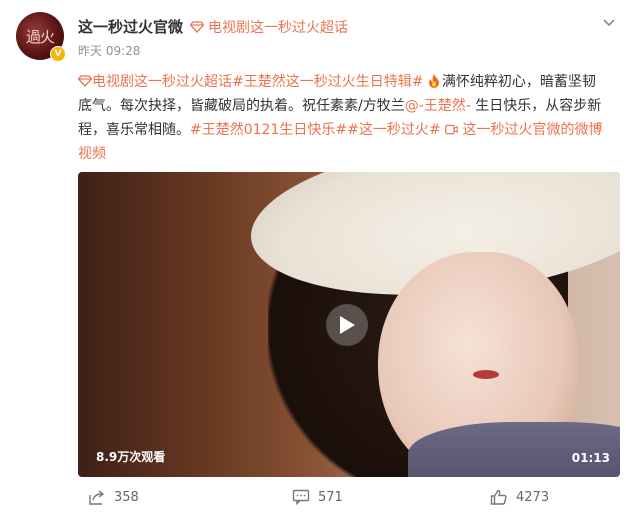  Describe the element at coordinates (109, 50) in the screenshot. I see `post-time: 昨天 09:28` at that location.